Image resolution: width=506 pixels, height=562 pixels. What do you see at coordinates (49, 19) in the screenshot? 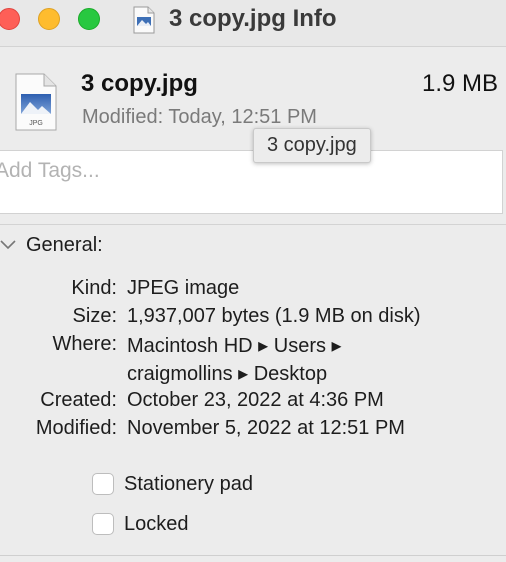
I see `minimize-window-button` at bounding box center [49, 19].